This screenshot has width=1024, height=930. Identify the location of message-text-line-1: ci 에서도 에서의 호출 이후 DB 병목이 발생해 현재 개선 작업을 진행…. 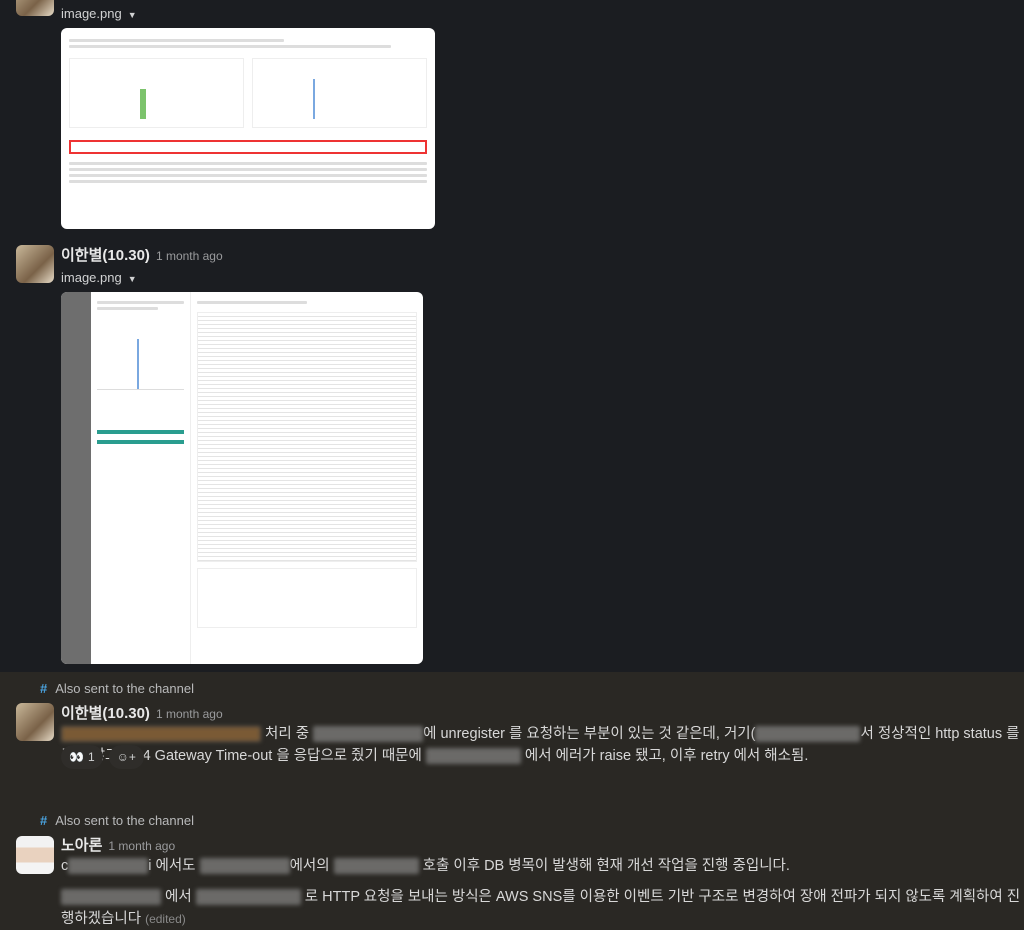
(425, 866).